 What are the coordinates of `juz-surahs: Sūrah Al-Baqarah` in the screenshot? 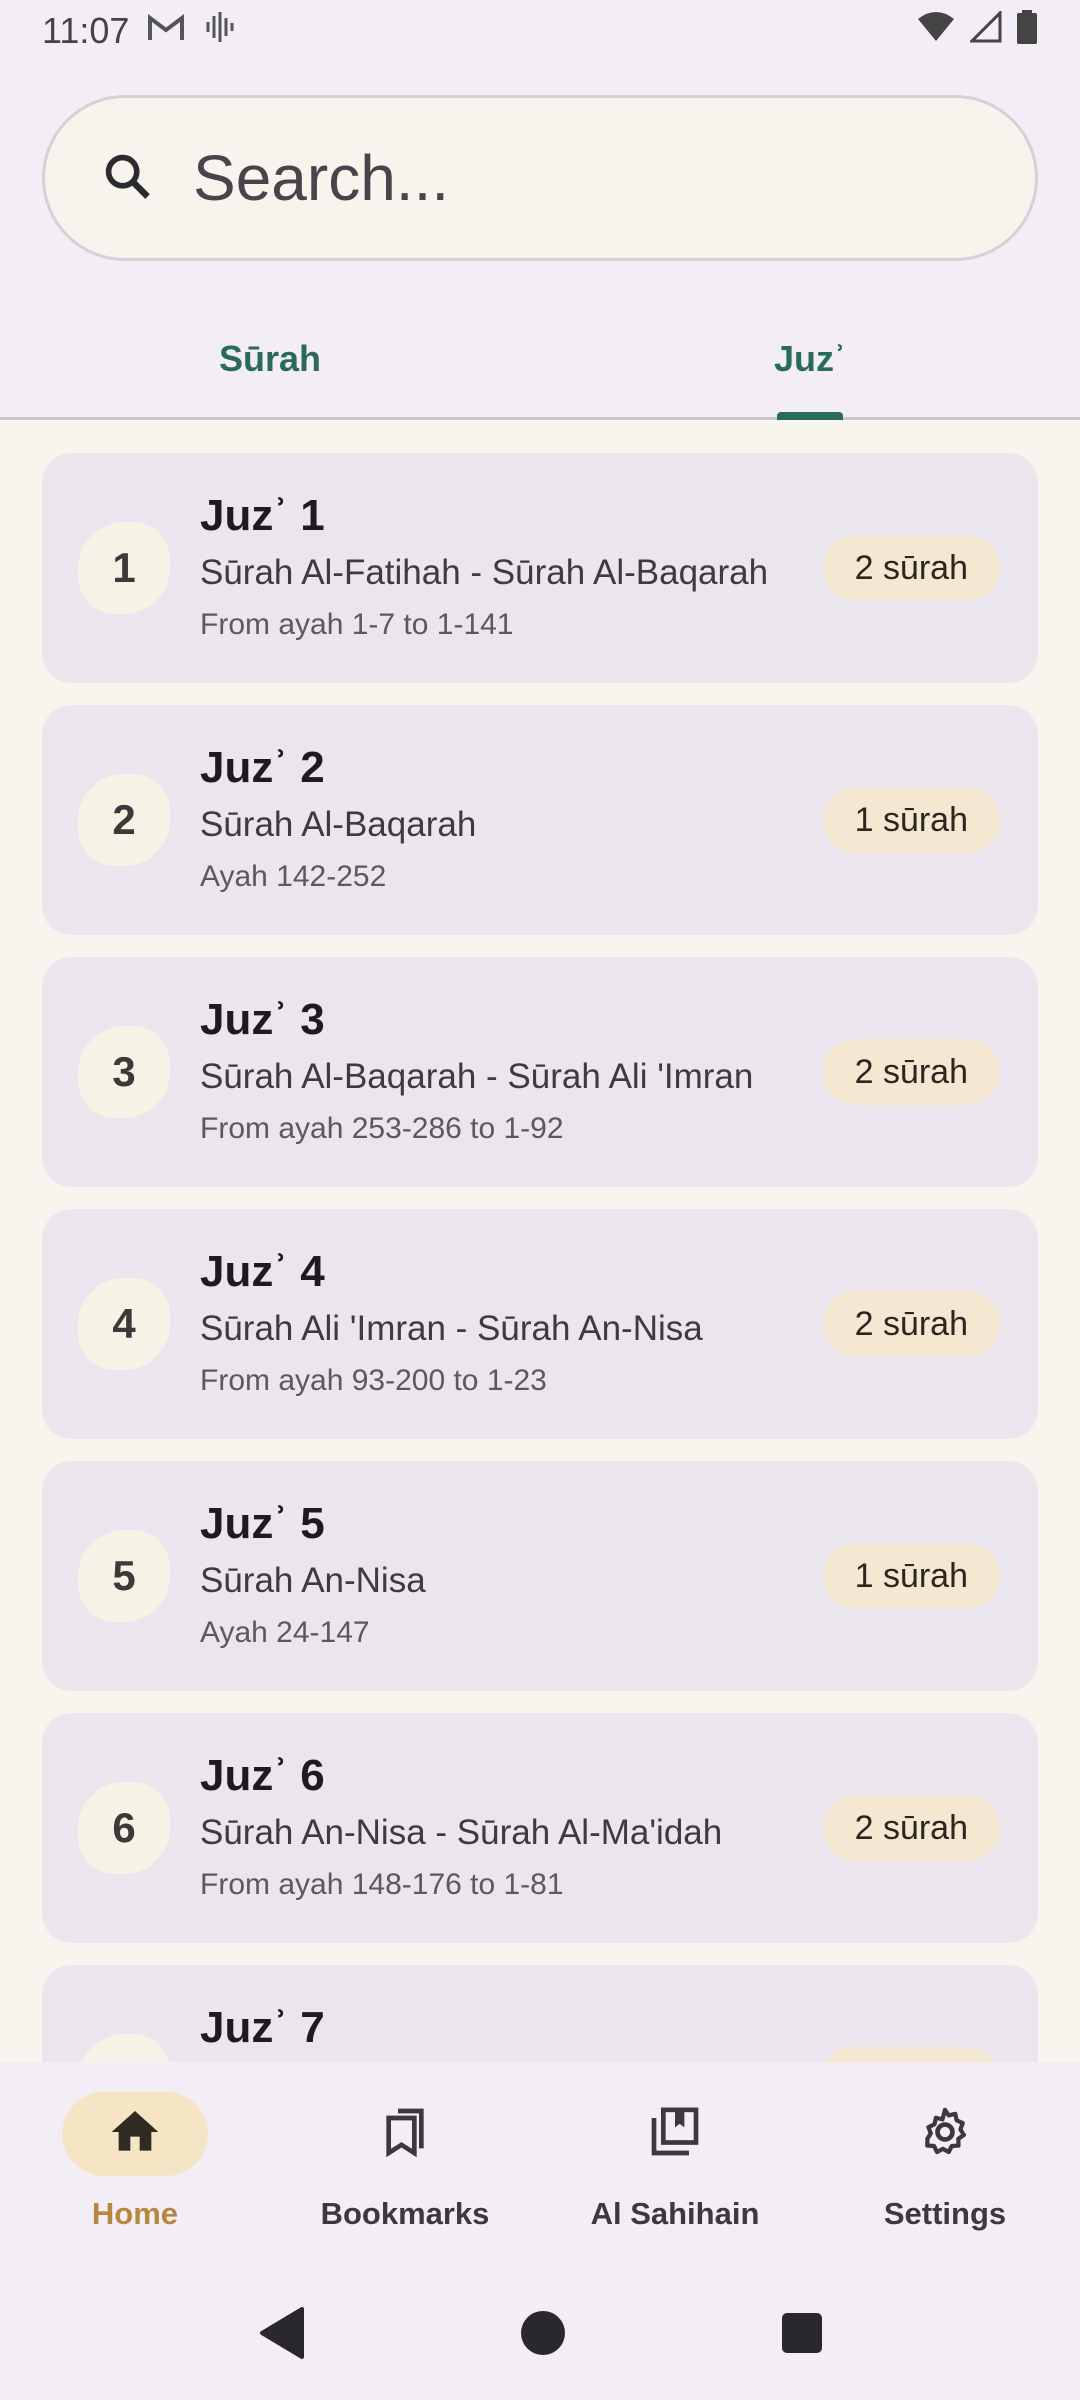 It's located at (338, 824).